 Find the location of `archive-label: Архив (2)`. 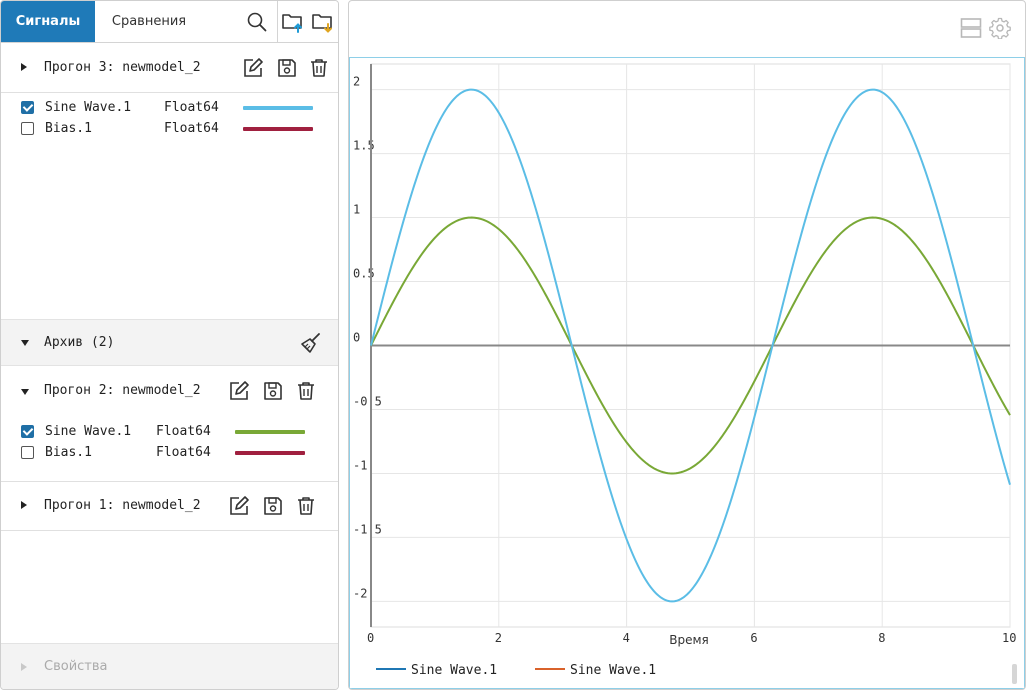

archive-label: Архив (2) is located at coordinates (79, 342).